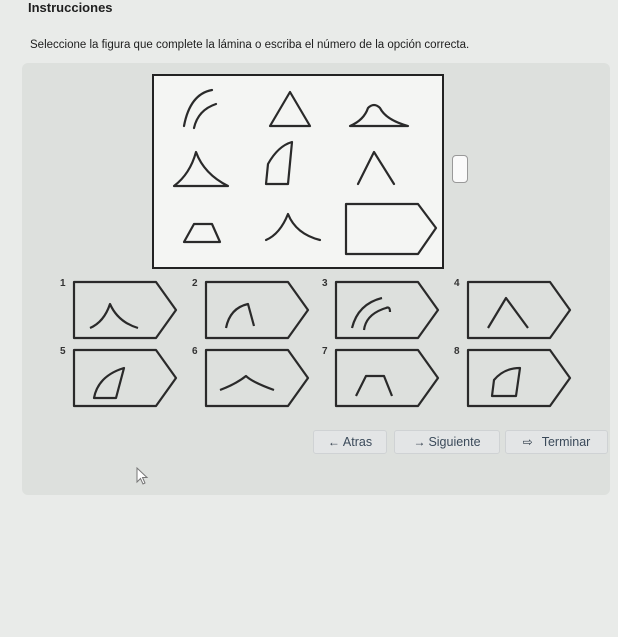  What do you see at coordinates (460, 169) in the screenshot?
I see `answer-input` at bounding box center [460, 169].